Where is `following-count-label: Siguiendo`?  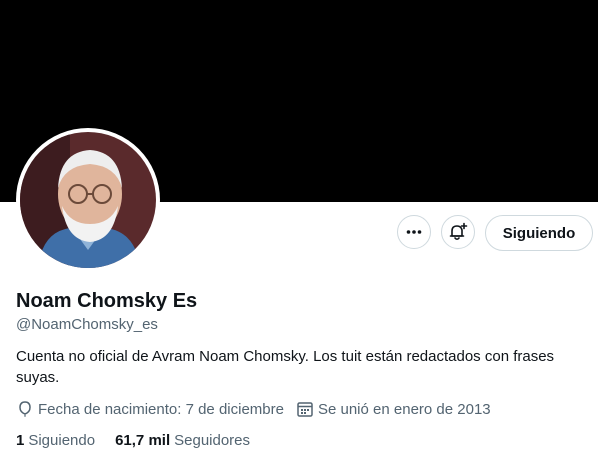
following-count-label: Siguiendo is located at coordinates (62, 440).